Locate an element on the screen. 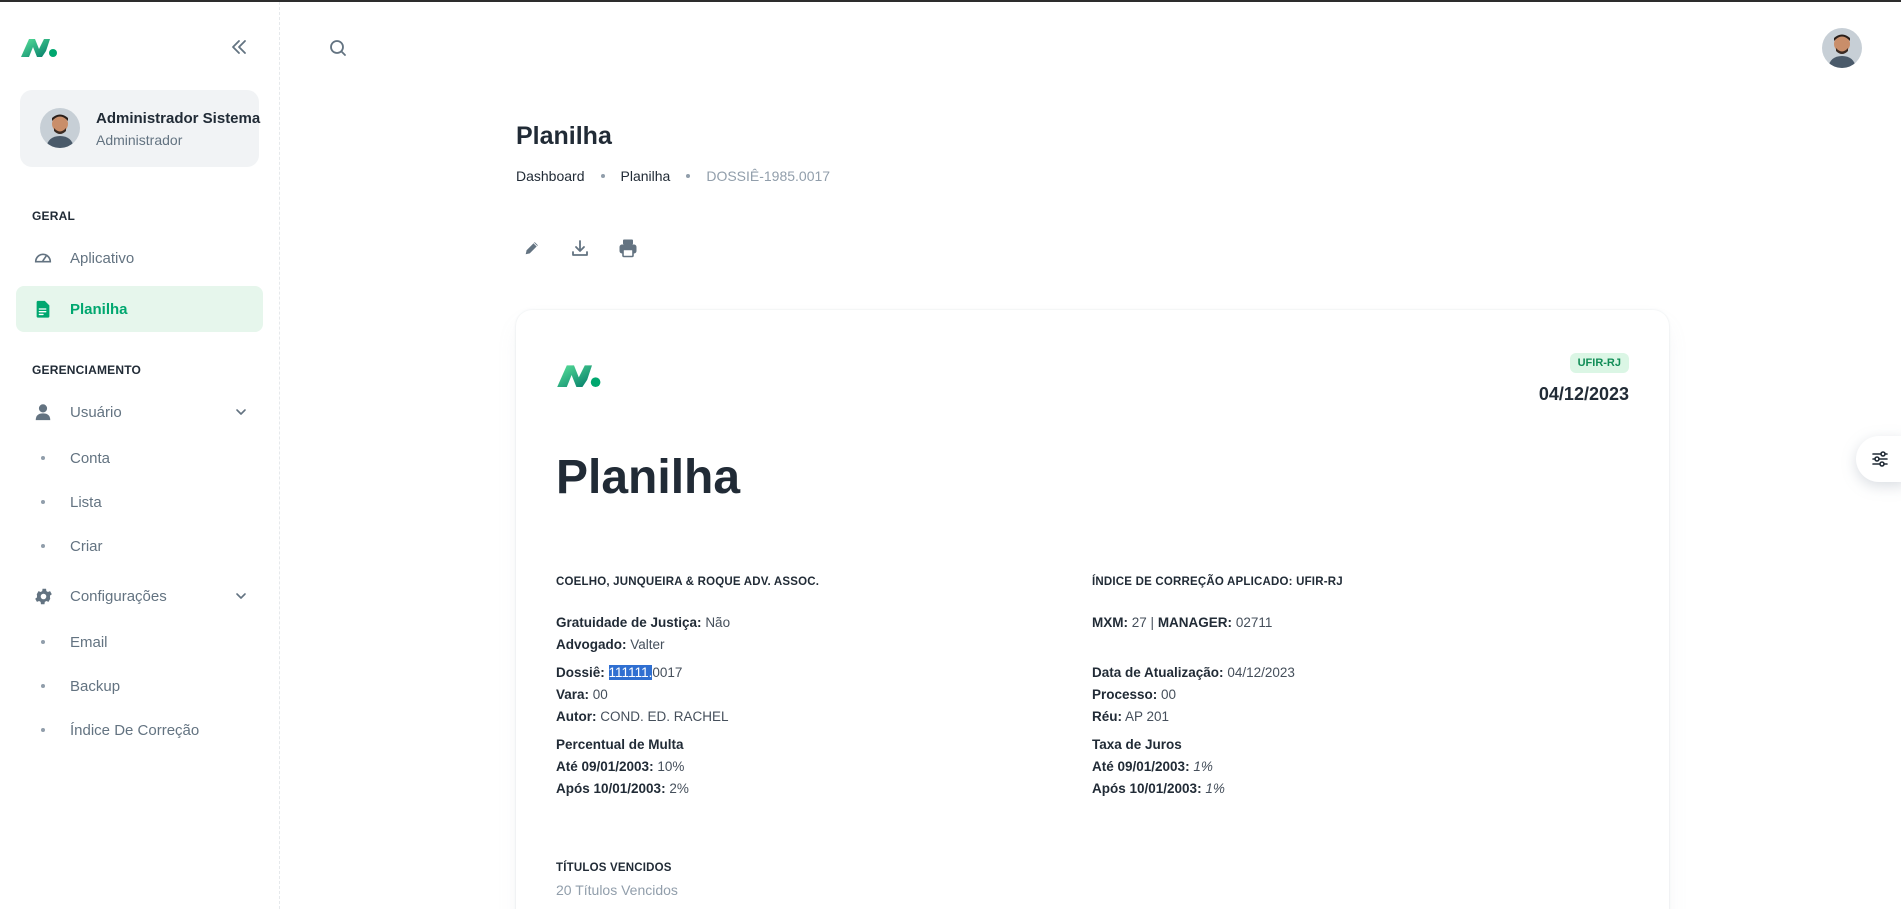 The width and height of the screenshot is (1901, 909). sidebar-subitem-label: Lista is located at coordinates (86, 502).